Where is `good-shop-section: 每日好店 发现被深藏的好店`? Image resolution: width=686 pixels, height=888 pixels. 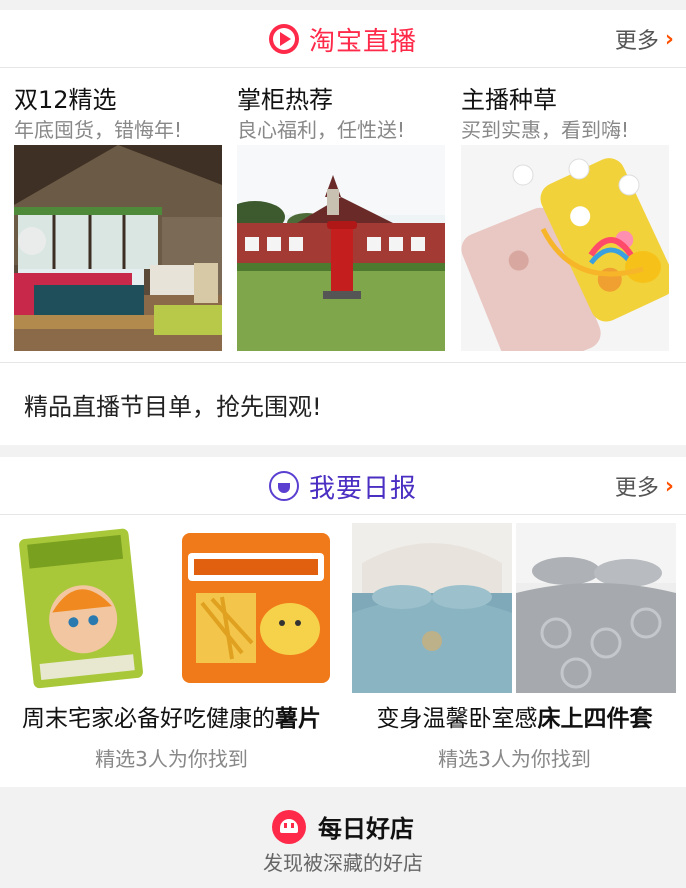 good-shop-section: 每日好店 发现被深藏的好店 is located at coordinates (343, 837).